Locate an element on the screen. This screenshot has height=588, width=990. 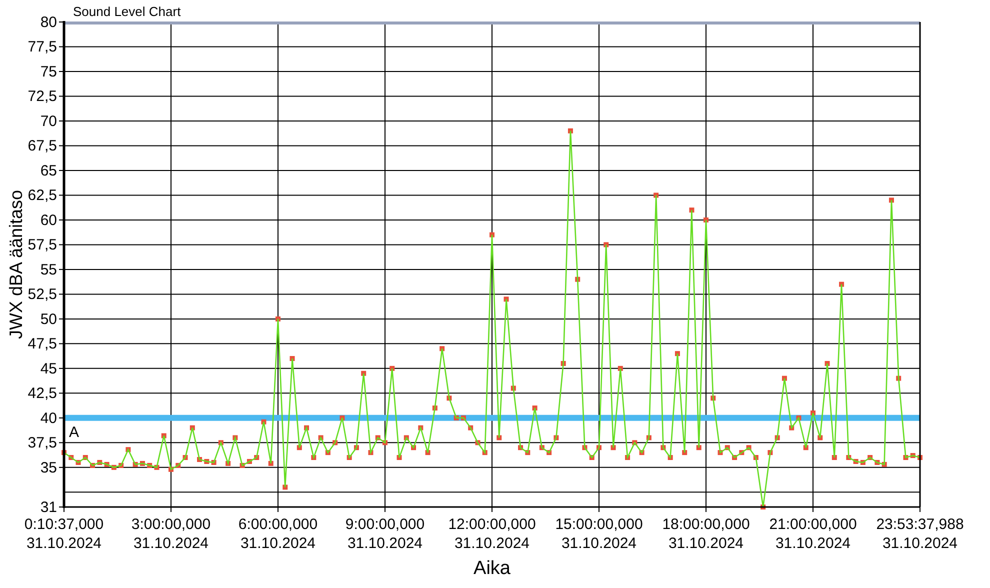
tick-label: 45 is located at coordinates (48, 369).